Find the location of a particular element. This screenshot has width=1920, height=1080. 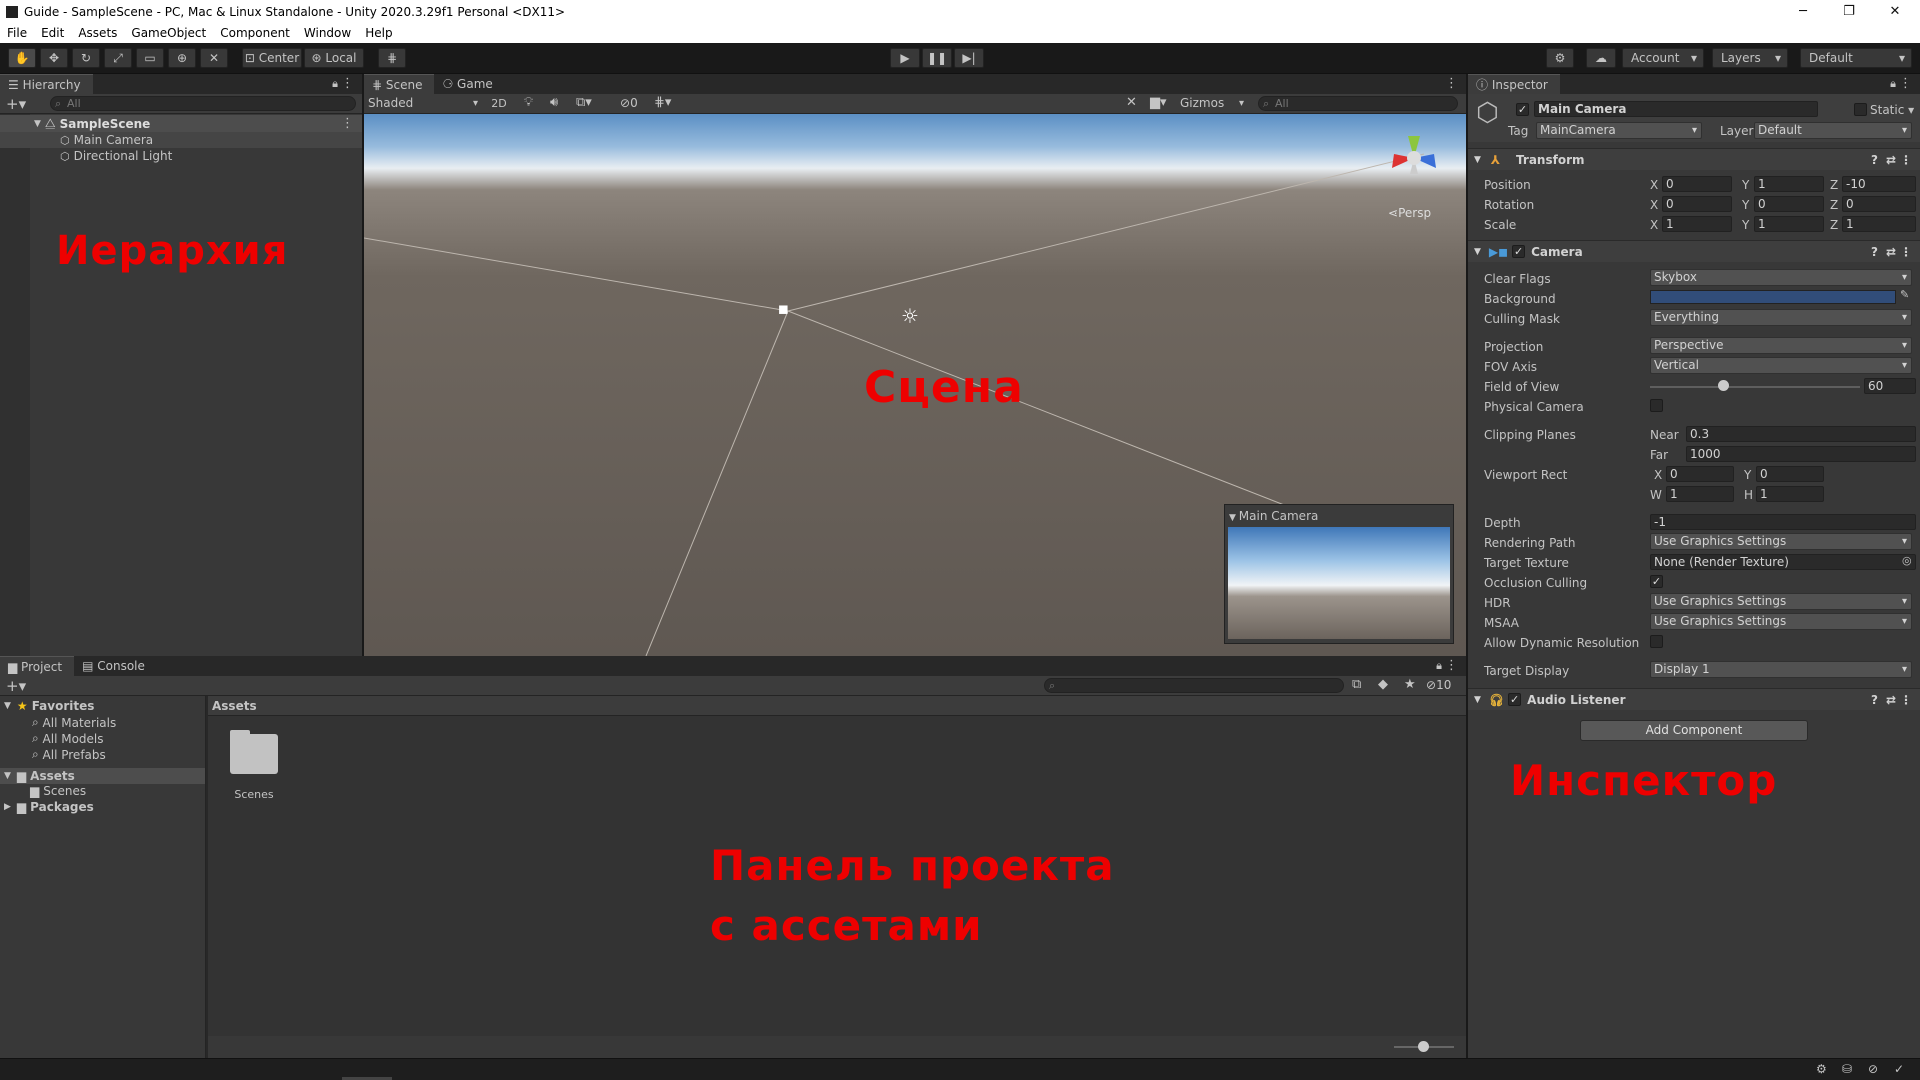

camera-gizmo-icon: ◼ is located at coordinates (783, 309).